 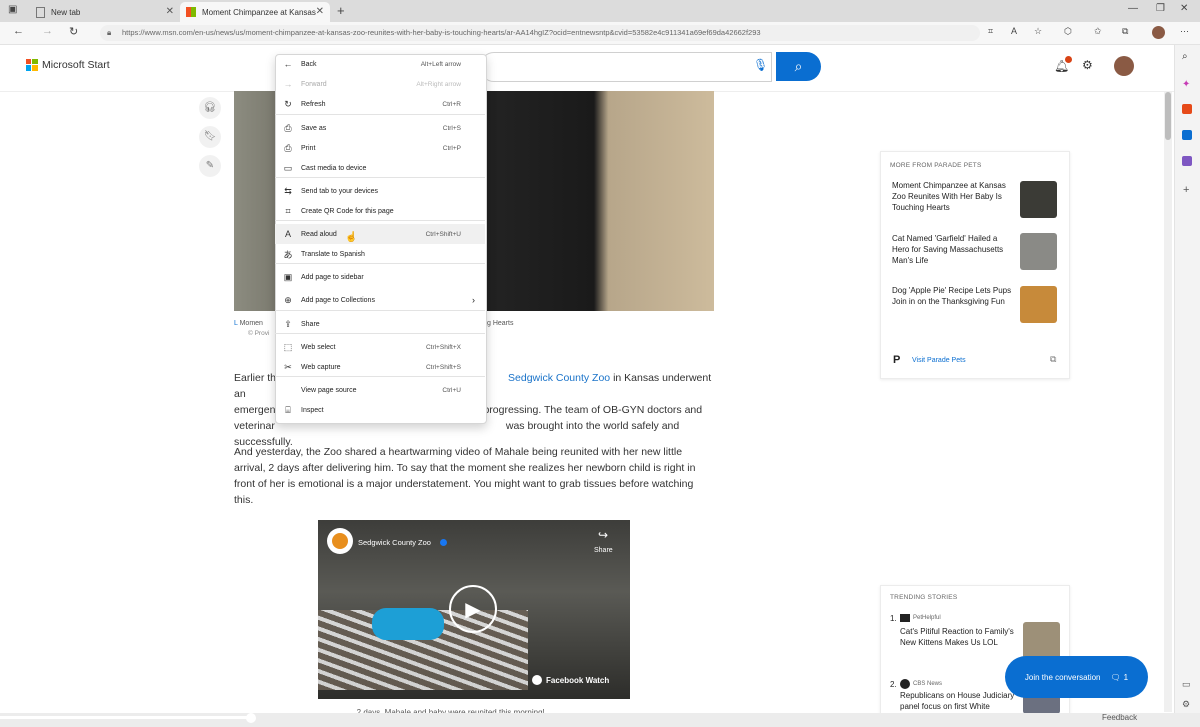 I want to click on favorites-add-icon: ☆, so click(x=1038, y=31).